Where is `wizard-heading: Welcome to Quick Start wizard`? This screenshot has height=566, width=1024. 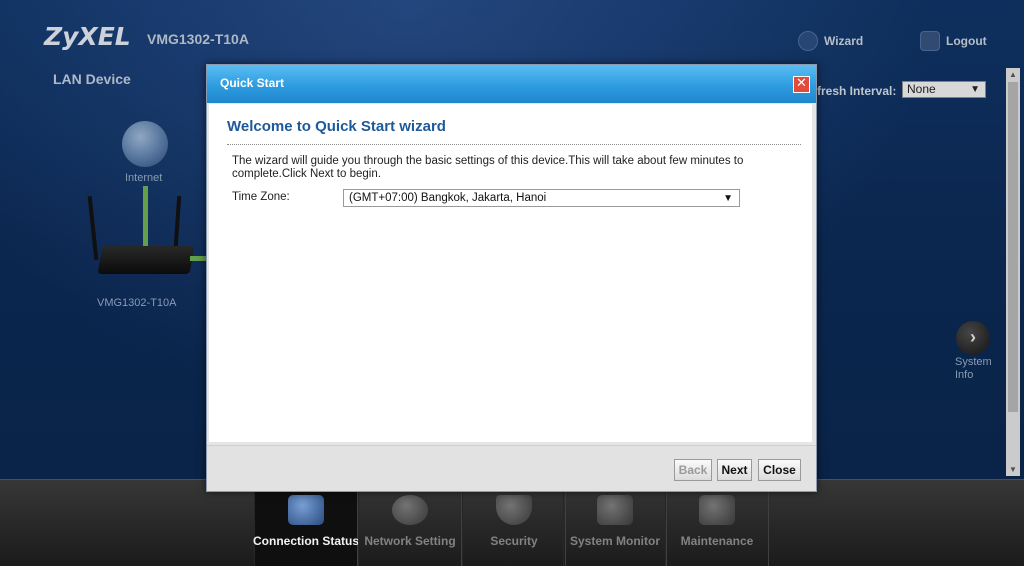
wizard-heading: Welcome to Quick Start wizard is located at coordinates (336, 126).